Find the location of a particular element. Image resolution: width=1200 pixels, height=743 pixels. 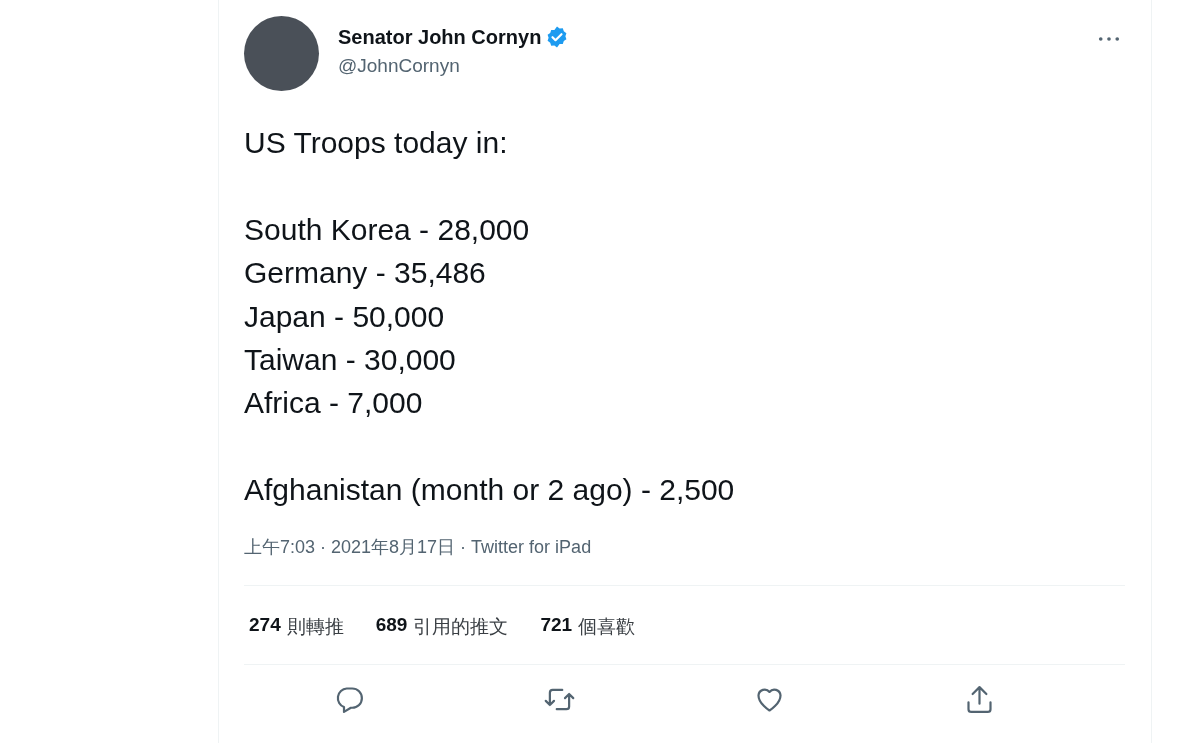

stat-label: 個喜歡 is located at coordinates (607, 626).